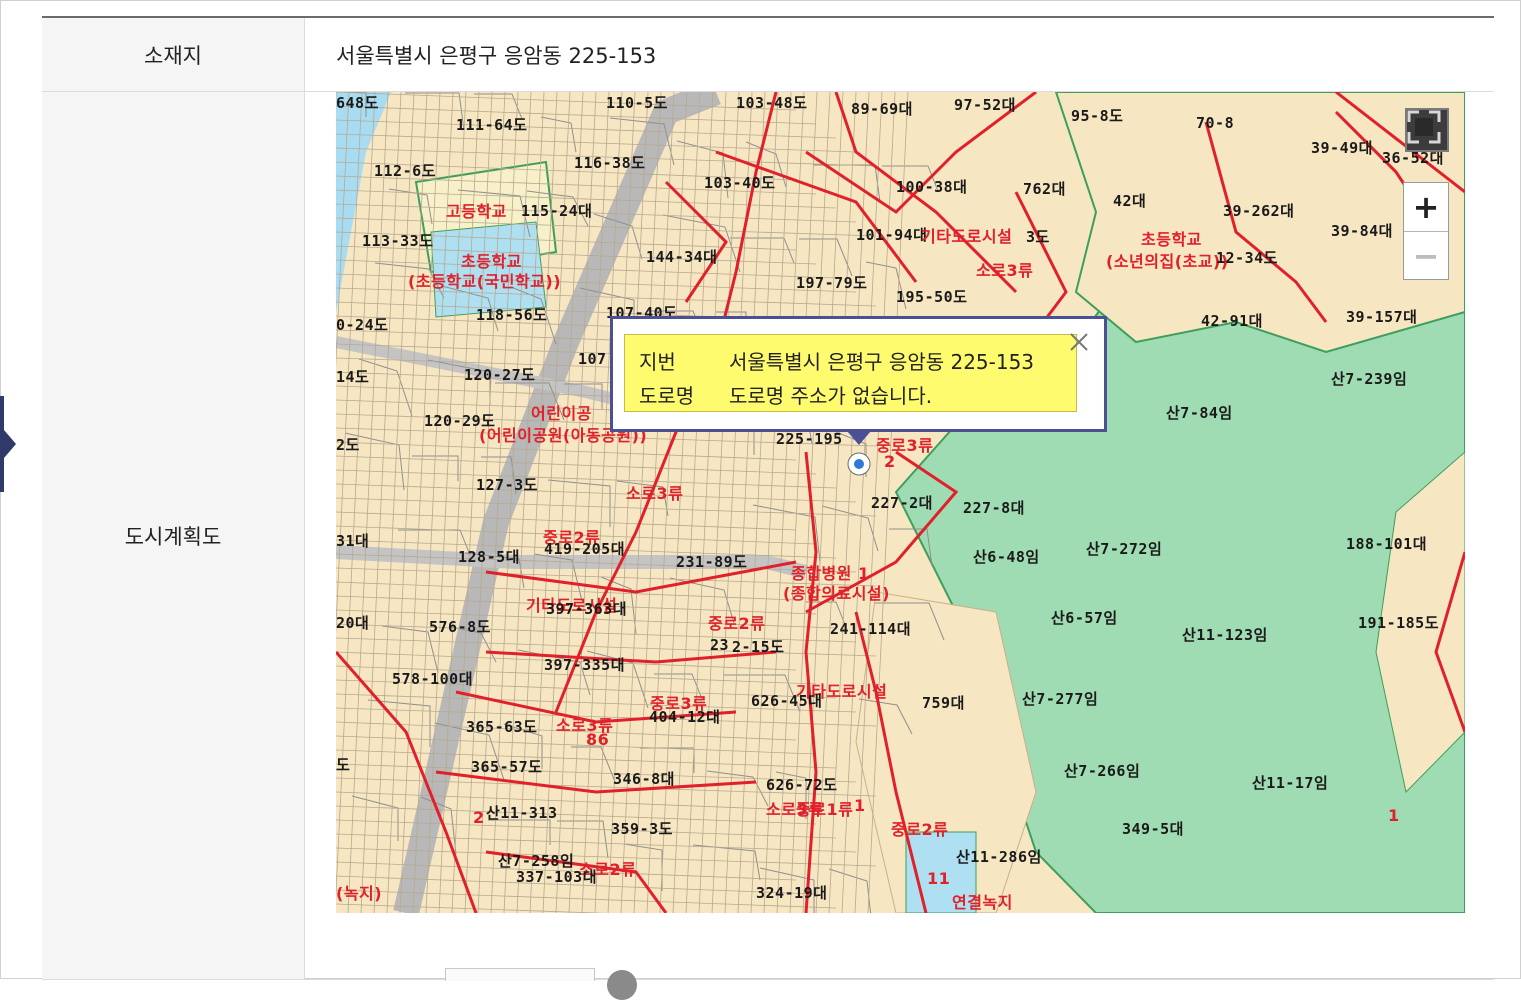 Image resolution: width=1521 pixels, height=1000 pixels. I want to click on map-parcel-label: 39-157대, so click(1382, 317).